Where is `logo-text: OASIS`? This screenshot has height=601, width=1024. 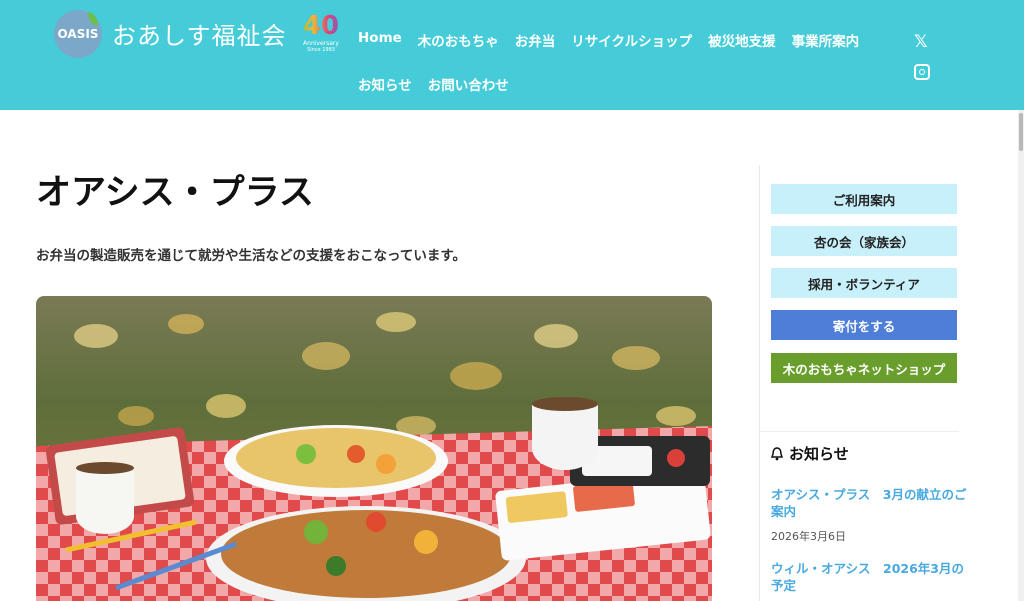
logo-text: OASIS is located at coordinates (78, 34).